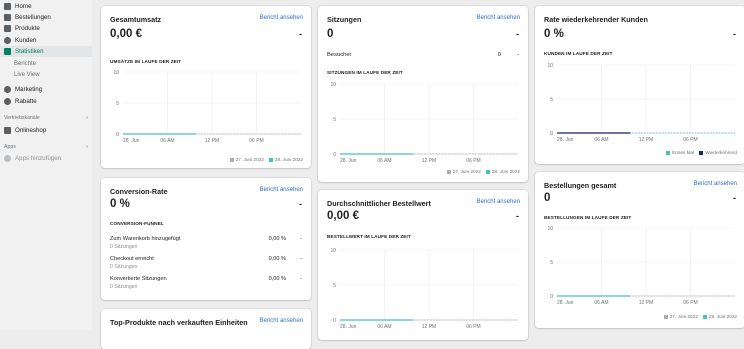 This screenshot has width=744, height=349. What do you see at coordinates (145, 239) in the screenshot?
I see `funnel-step: Zum Warenkorb hinzugefügt` at bounding box center [145, 239].